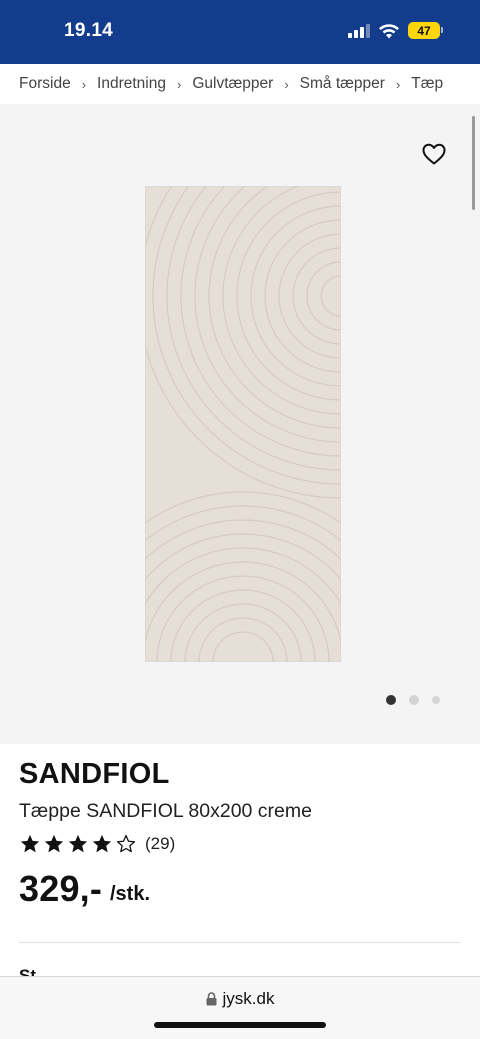 The width and height of the screenshot is (480, 1039). I want to click on signal-icon, so click(359, 30).